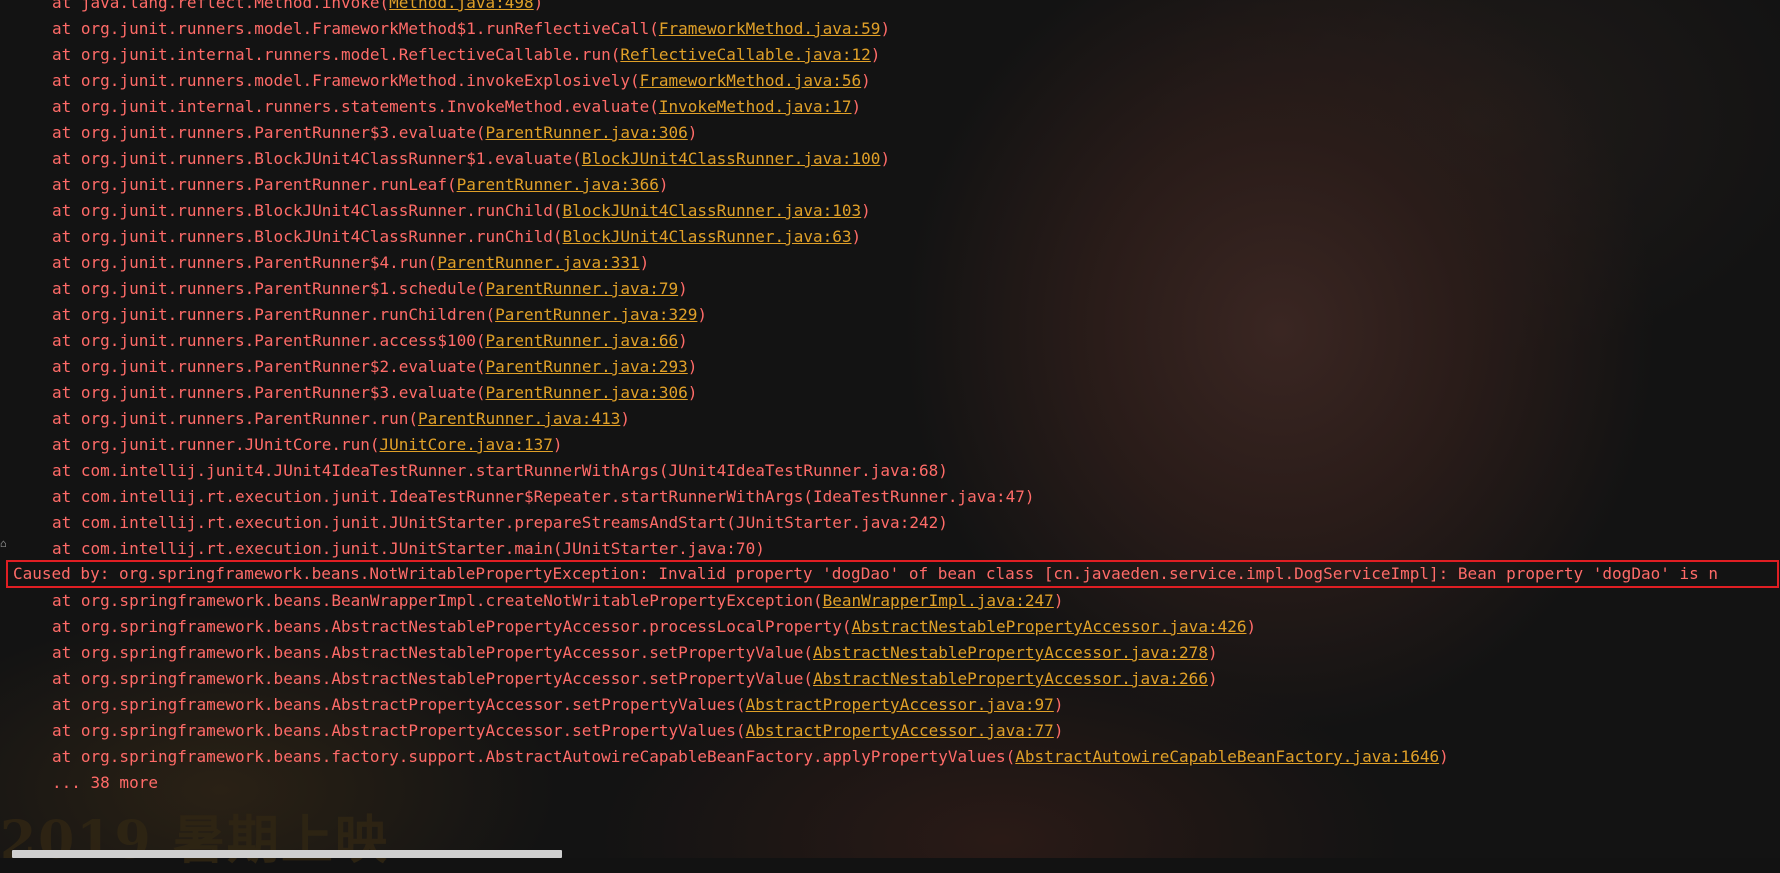 The width and height of the screenshot is (1780, 873). What do you see at coordinates (712, 210) in the screenshot?
I see `source-link: BlockJUnit4ClassRunner.java:103` at bounding box center [712, 210].